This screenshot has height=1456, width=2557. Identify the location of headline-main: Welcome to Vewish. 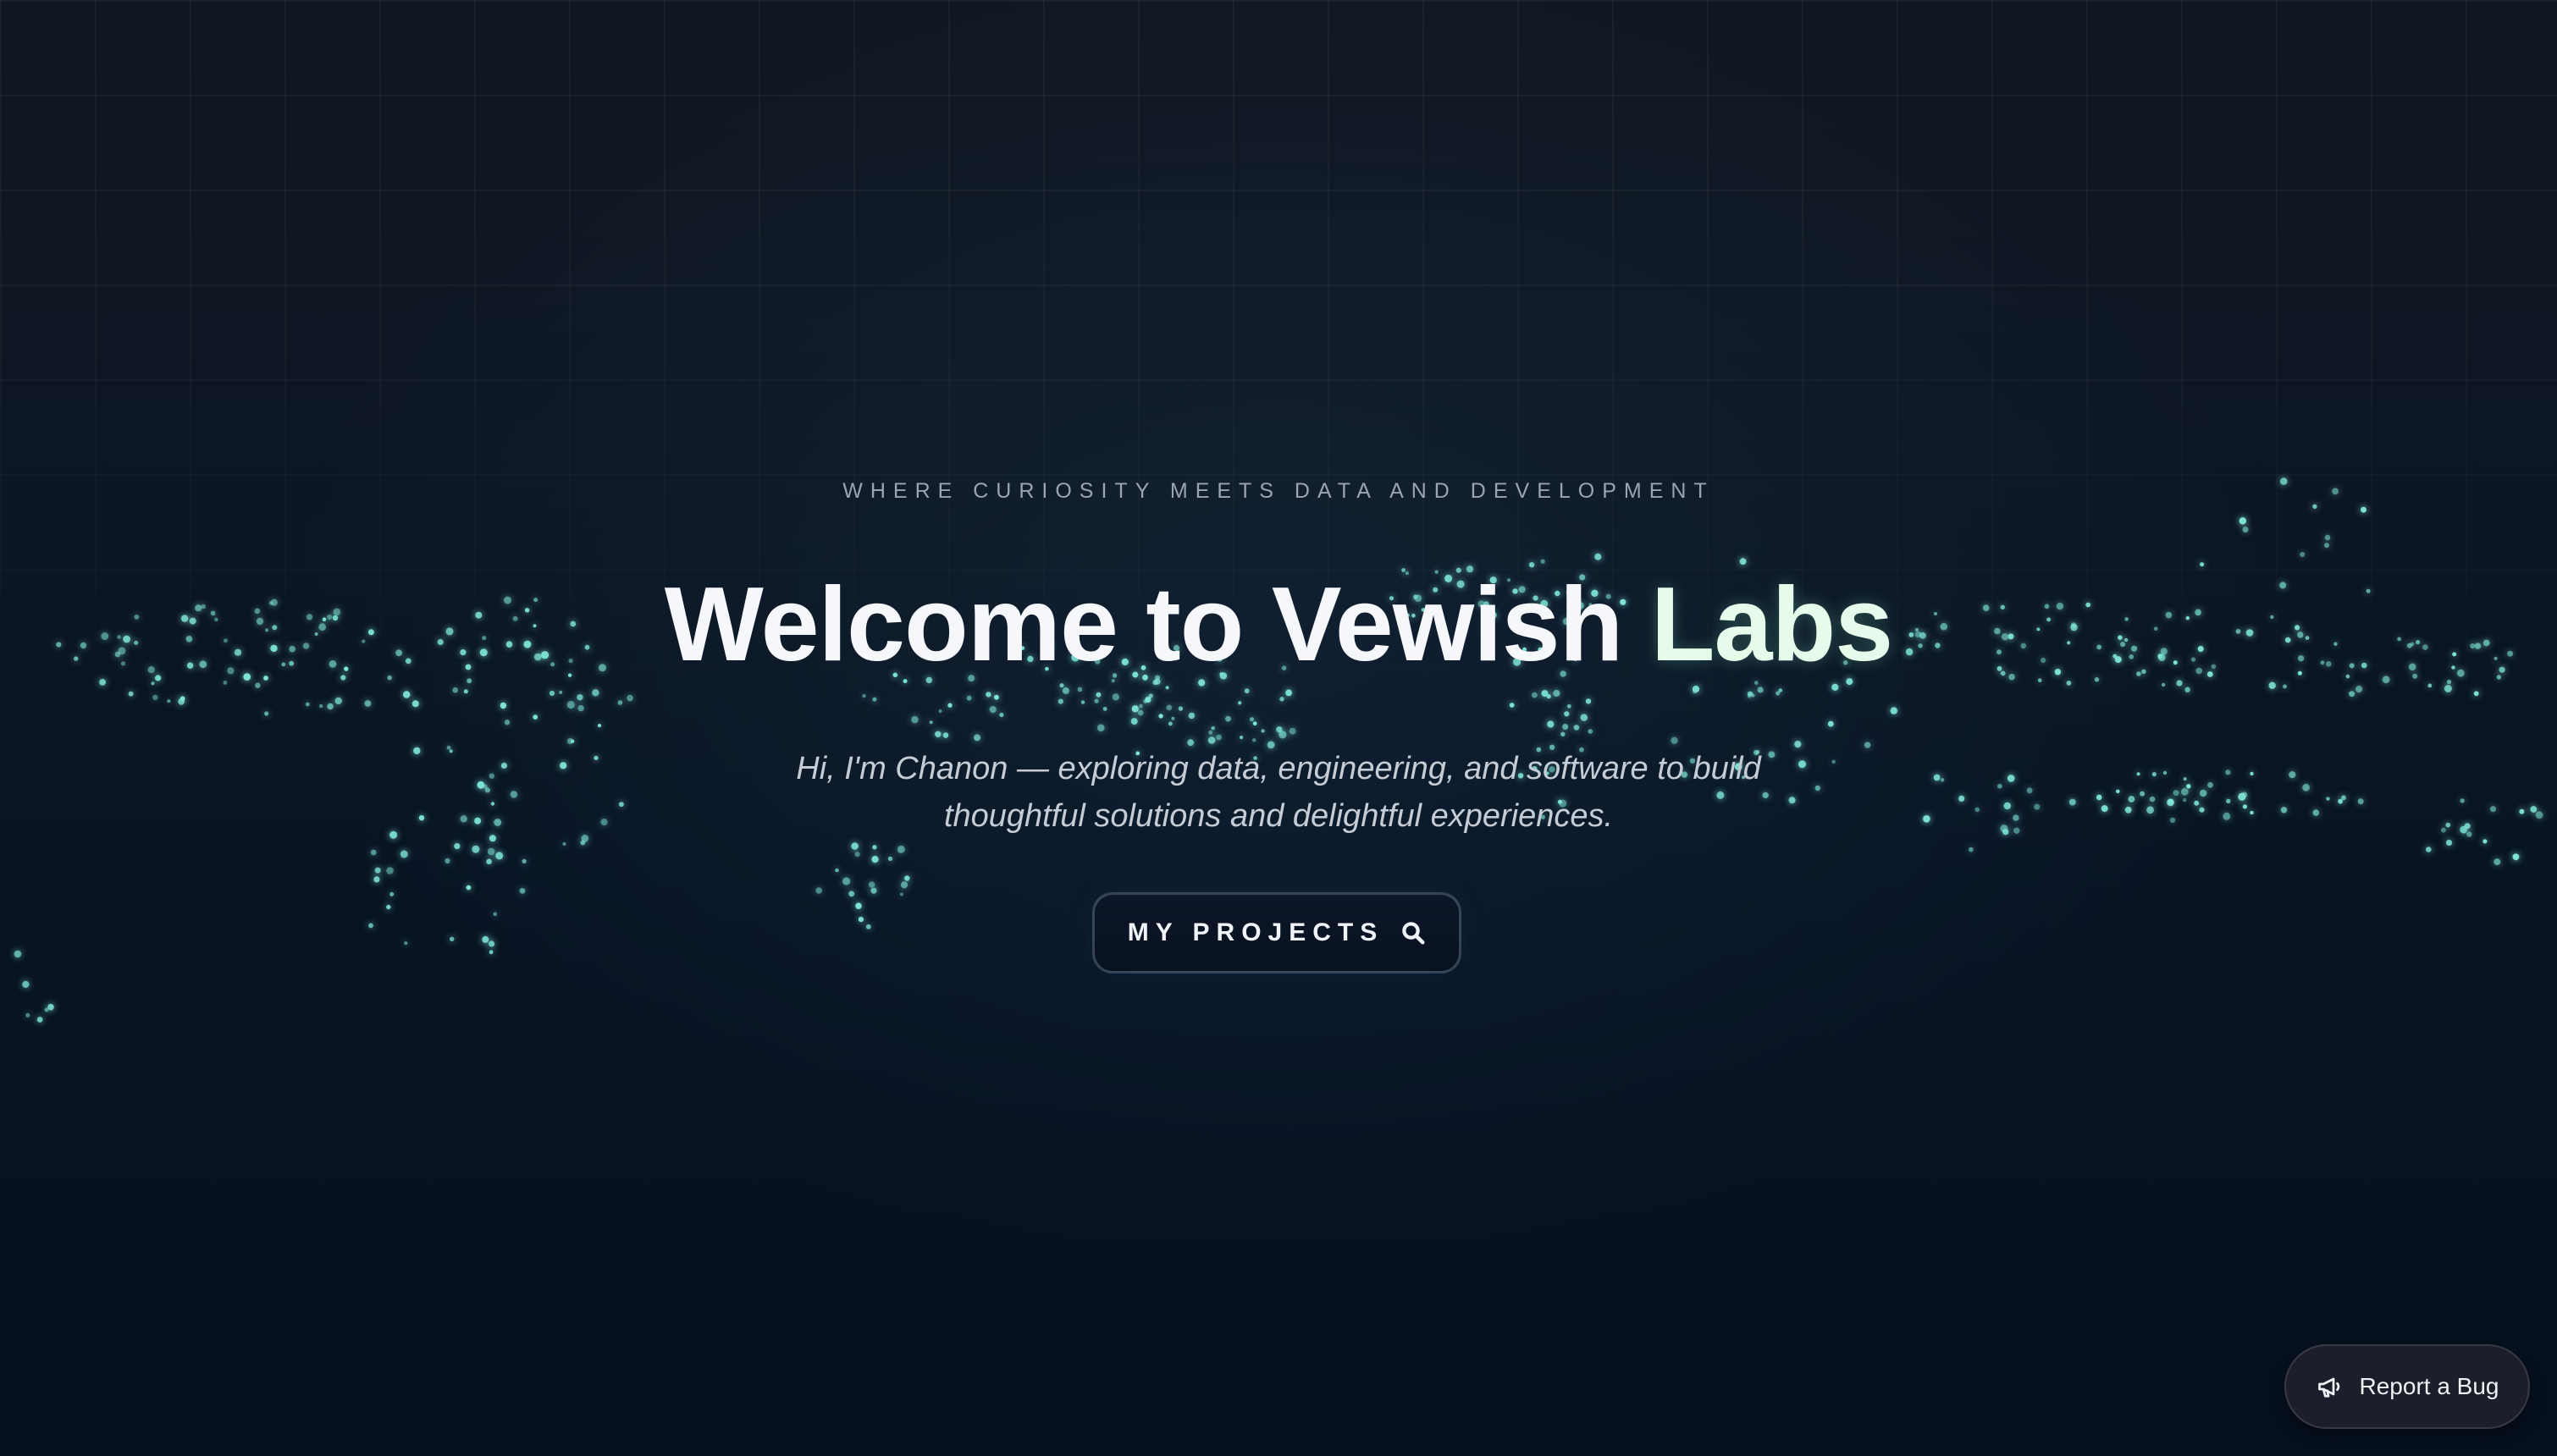
(1157, 624).